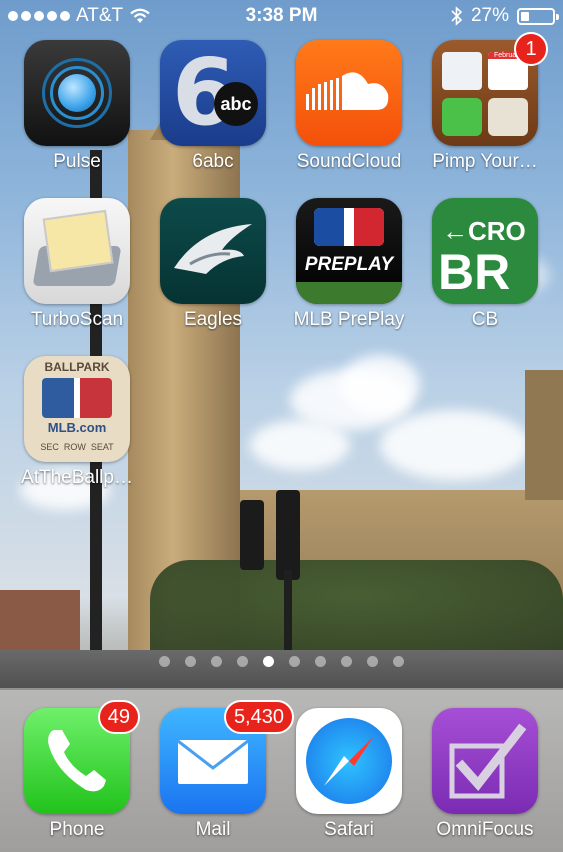 Image resolution: width=563 pixels, height=852 pixels. What do you see at coordinates (77, 367) in the screenshot?
I see `ballpark-heading: BALLPARK` at bounding box center [77, 367].